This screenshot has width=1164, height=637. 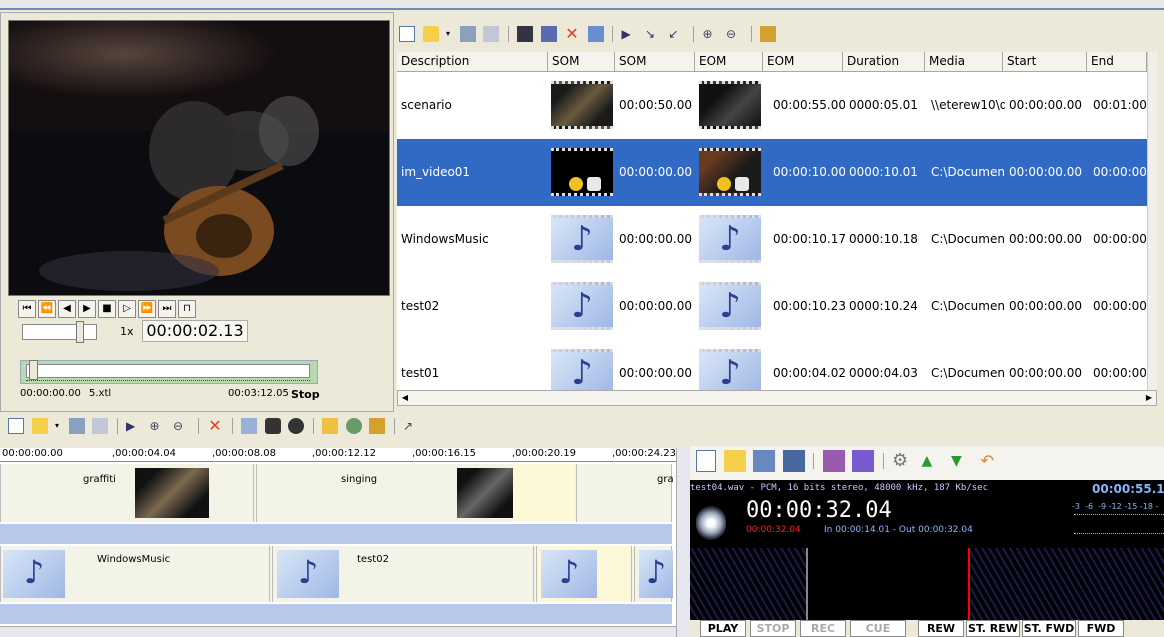 I want to click on stop-button: STOP, so click(x=773, y=628).